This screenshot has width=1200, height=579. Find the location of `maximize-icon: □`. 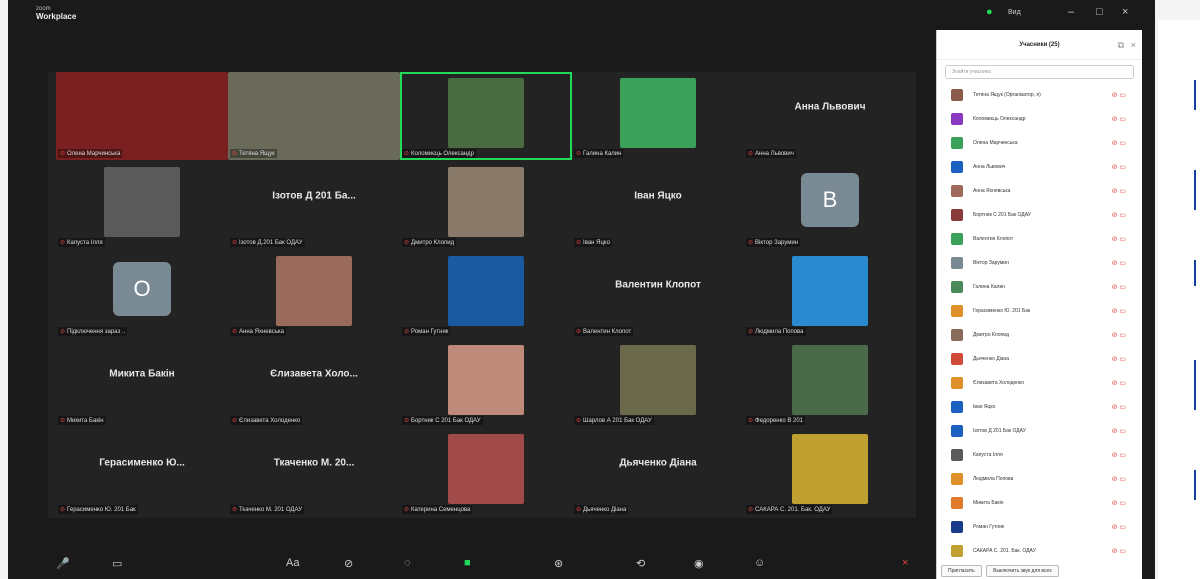

maximize-icon: □ is located at coordinates (1099, 12).